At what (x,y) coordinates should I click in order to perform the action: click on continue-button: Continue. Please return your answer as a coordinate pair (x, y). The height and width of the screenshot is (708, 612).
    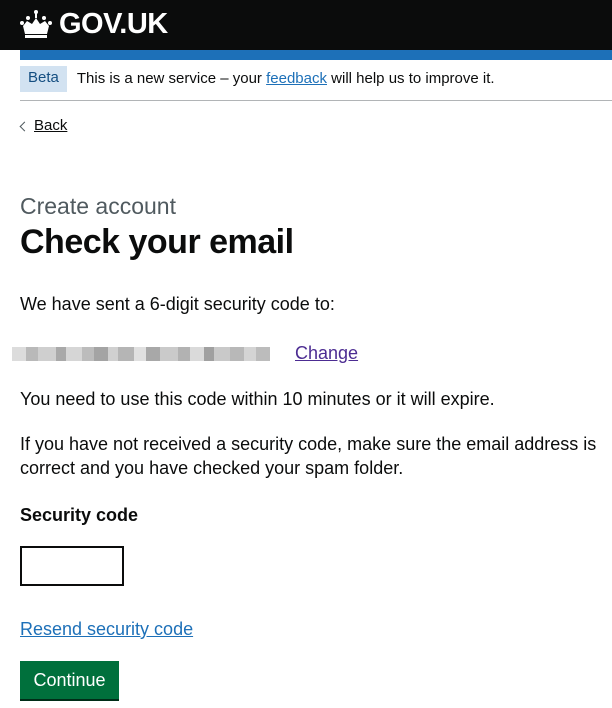
    Looking at the image, I should click on (69, 680).